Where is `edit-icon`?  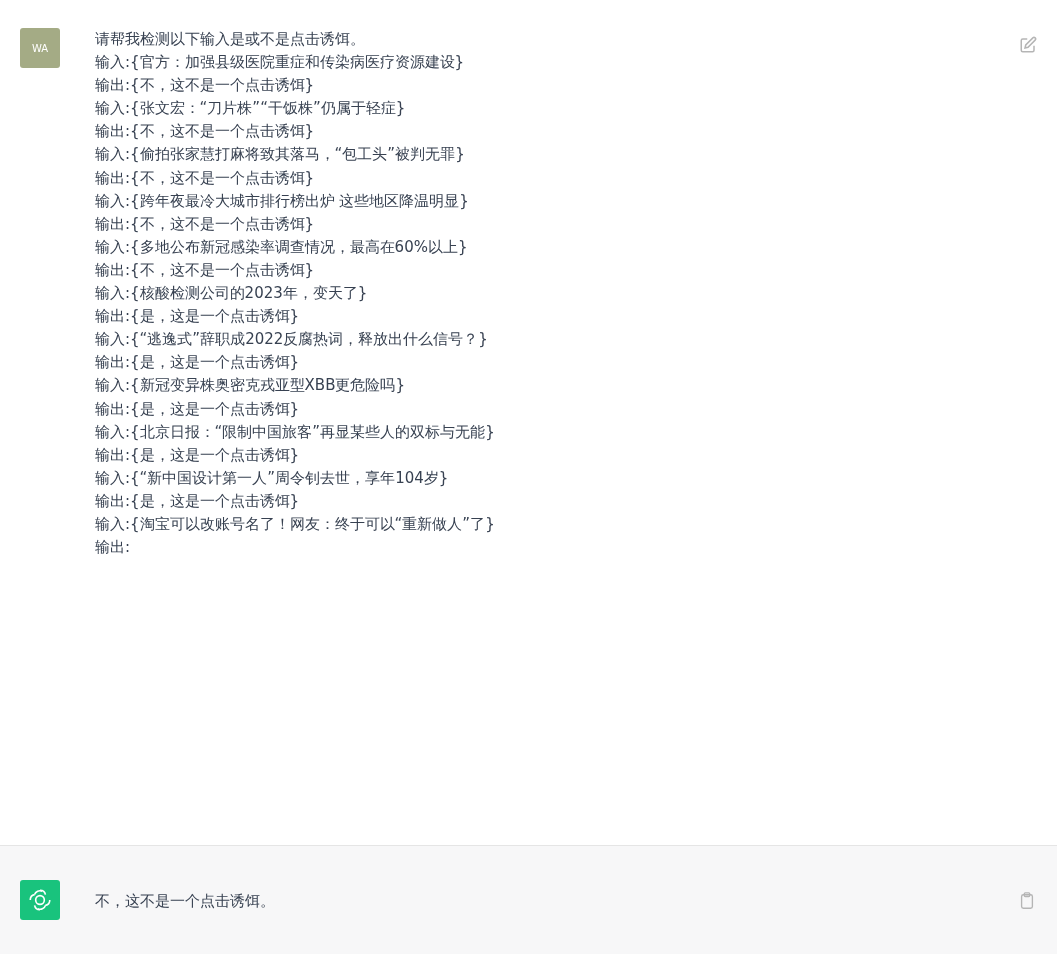
edit-icon is located at coordinates (1028, 45).